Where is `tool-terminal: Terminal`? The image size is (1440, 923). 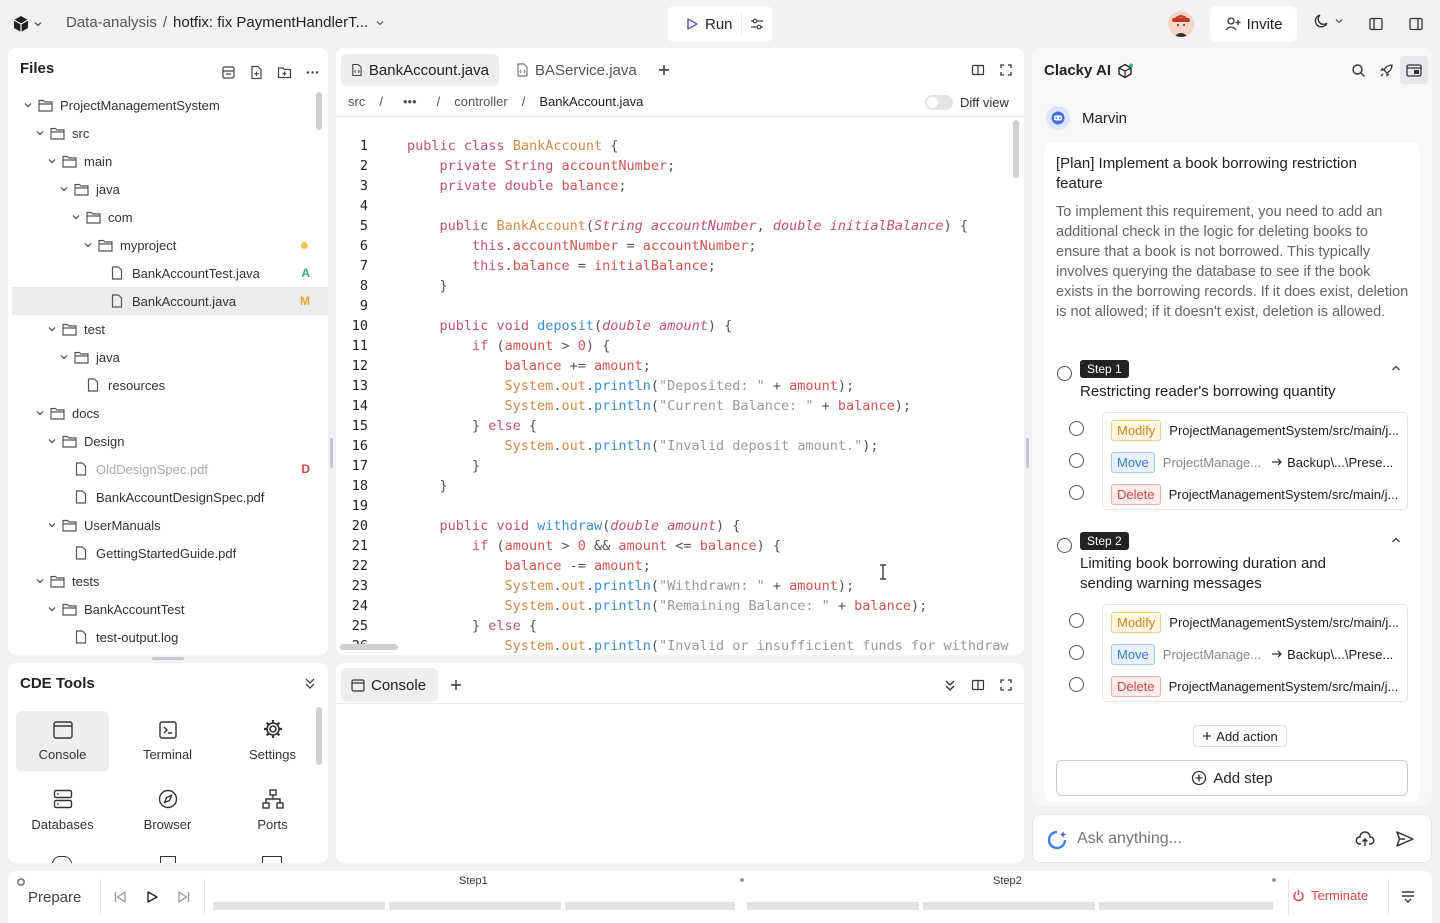 tool-terminal: Terminal is located at coordinates (167, 741).